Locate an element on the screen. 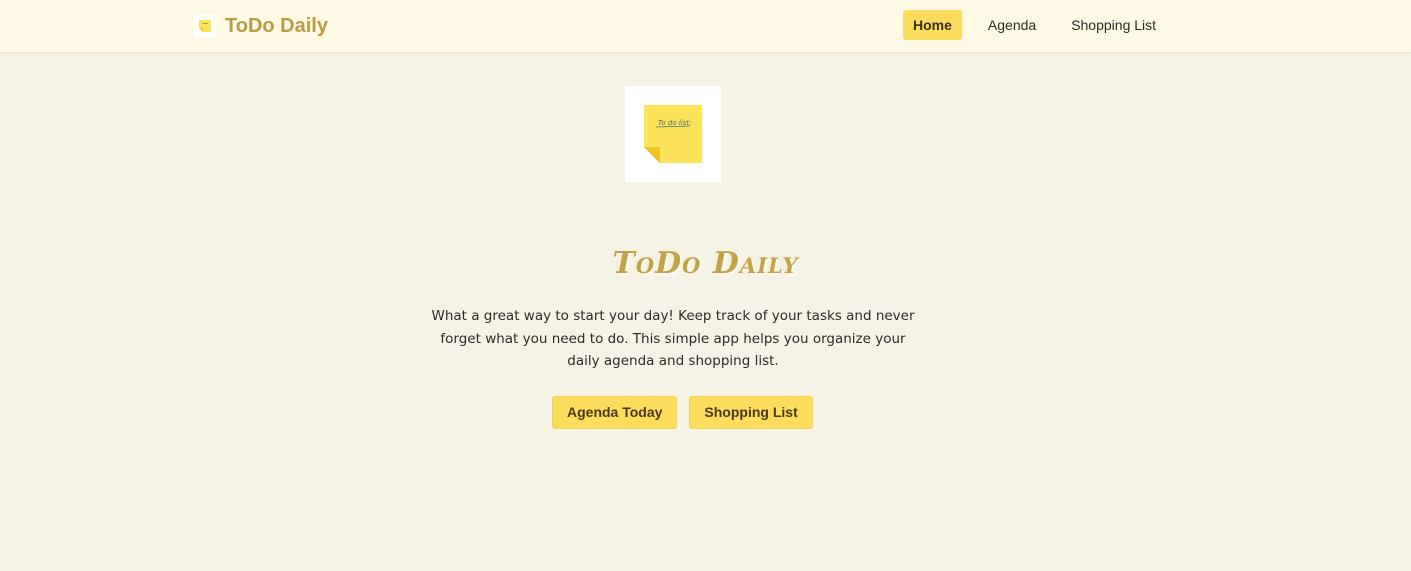 The width and height of the screenshot is (1411, 571). sticky-note-icon is located at coordinates (205, 26).